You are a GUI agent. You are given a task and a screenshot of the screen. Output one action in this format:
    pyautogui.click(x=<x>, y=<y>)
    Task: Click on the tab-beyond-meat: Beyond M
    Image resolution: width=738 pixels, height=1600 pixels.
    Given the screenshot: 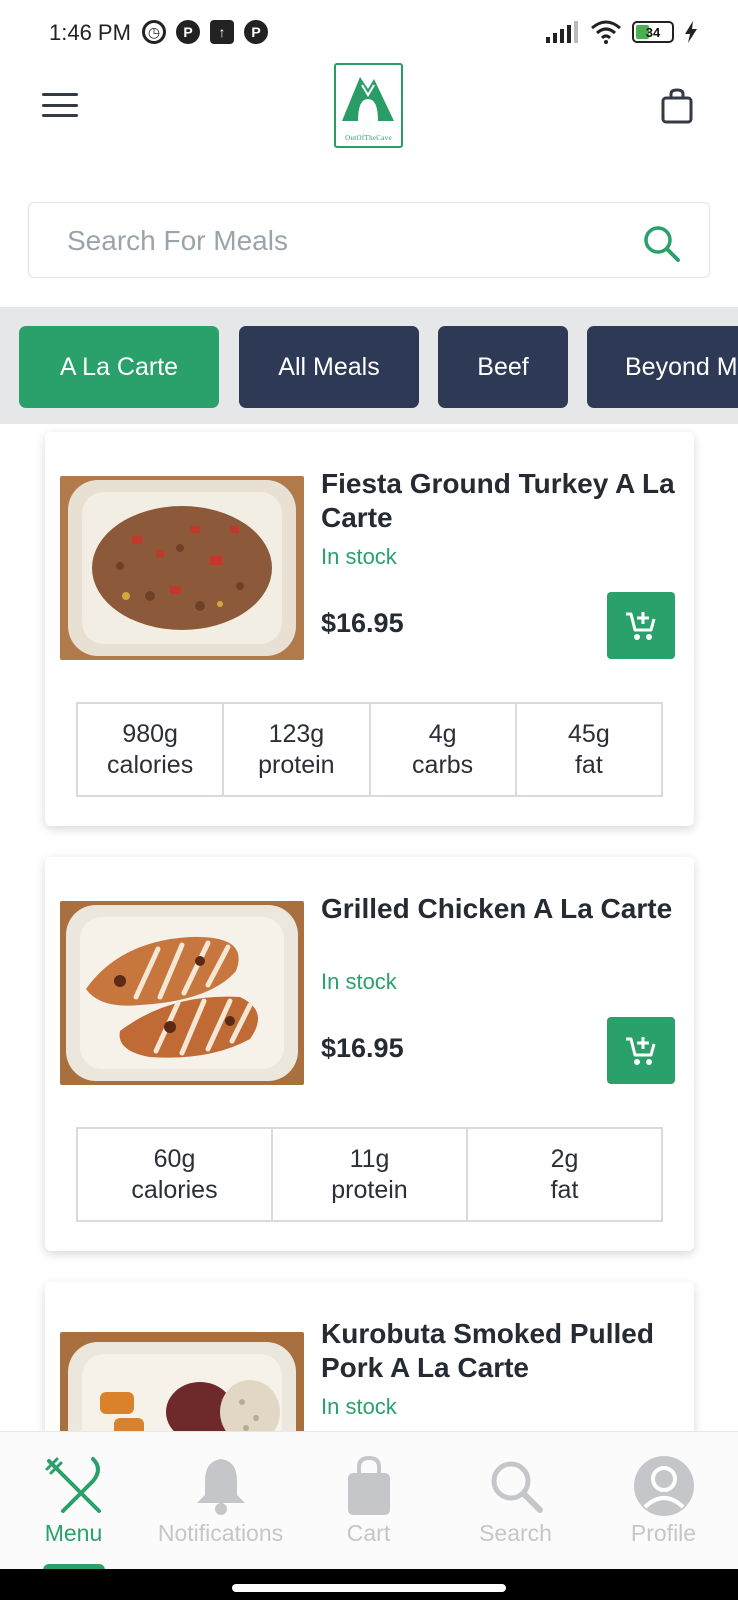 What is the action you would take?
    pyautogui.click(x=662, y=367)
    